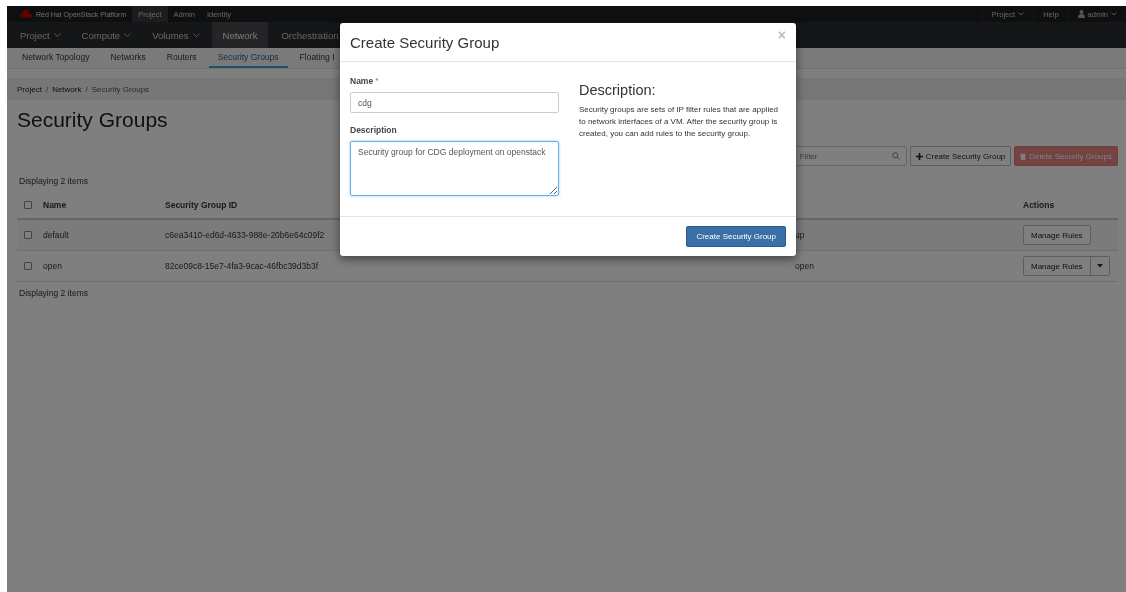 The image size is (1126, 592). Describe the element at coordinates (618, 90) in the screenshot. I see `help-heading: Description:` at that location.